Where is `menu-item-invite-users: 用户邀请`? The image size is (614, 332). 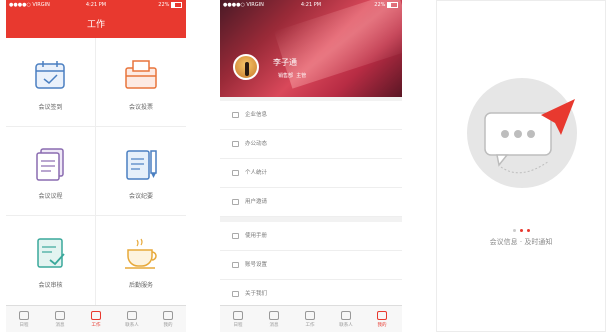
menu-item-invite-users: 用户邀请 is located at coordinates (311, 202).